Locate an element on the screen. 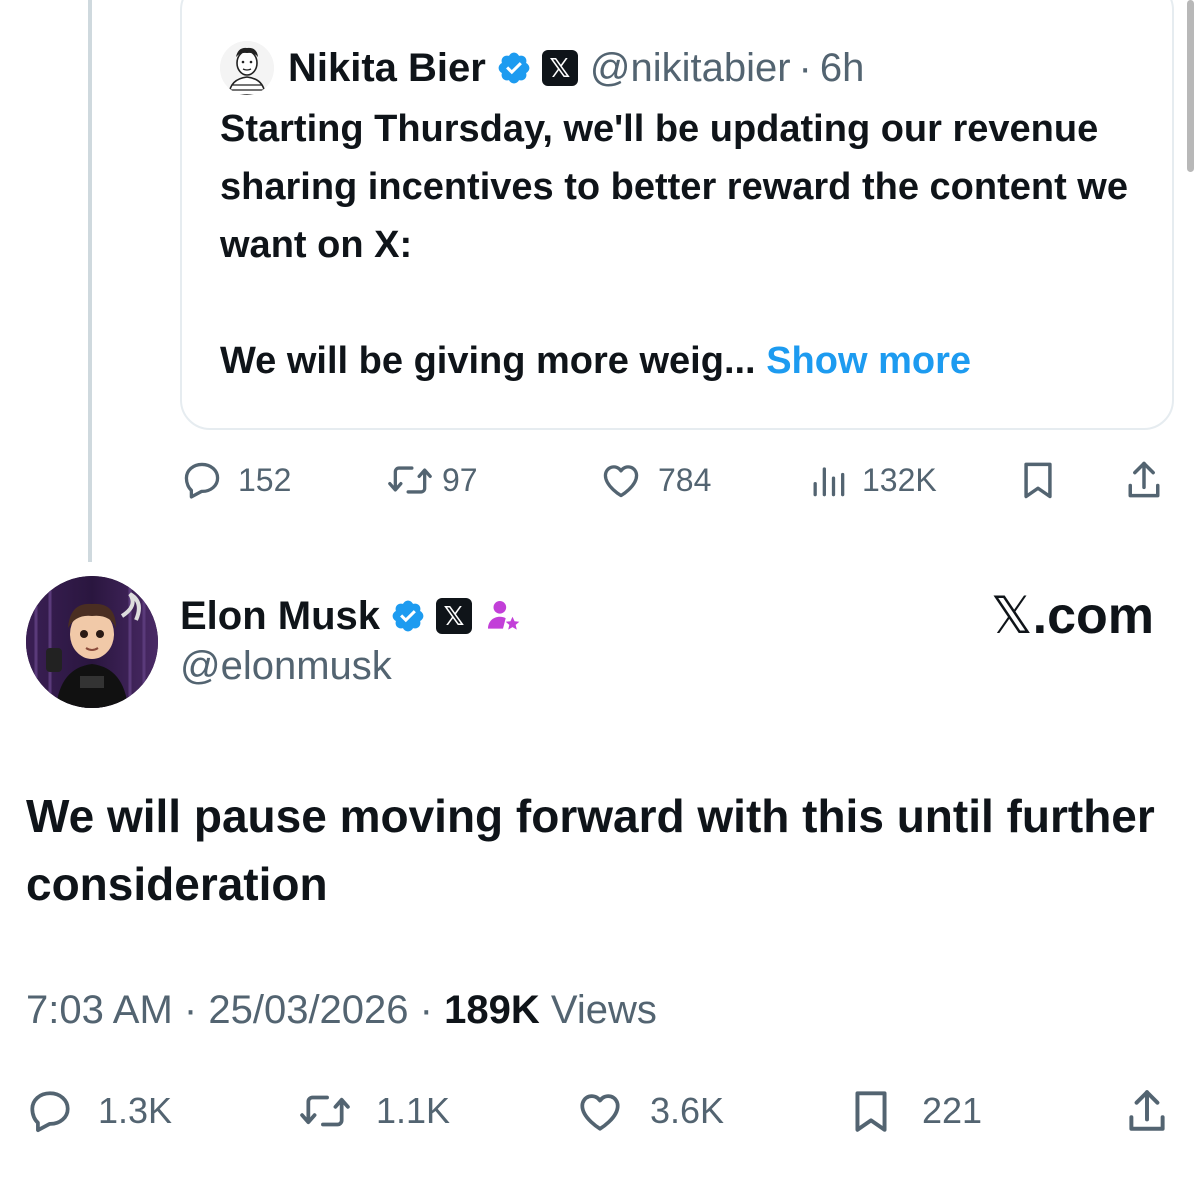 Image resolution: width=1200 pixels, height=1188 pixels. thread-connector-line is located at coordinates (90, 281).